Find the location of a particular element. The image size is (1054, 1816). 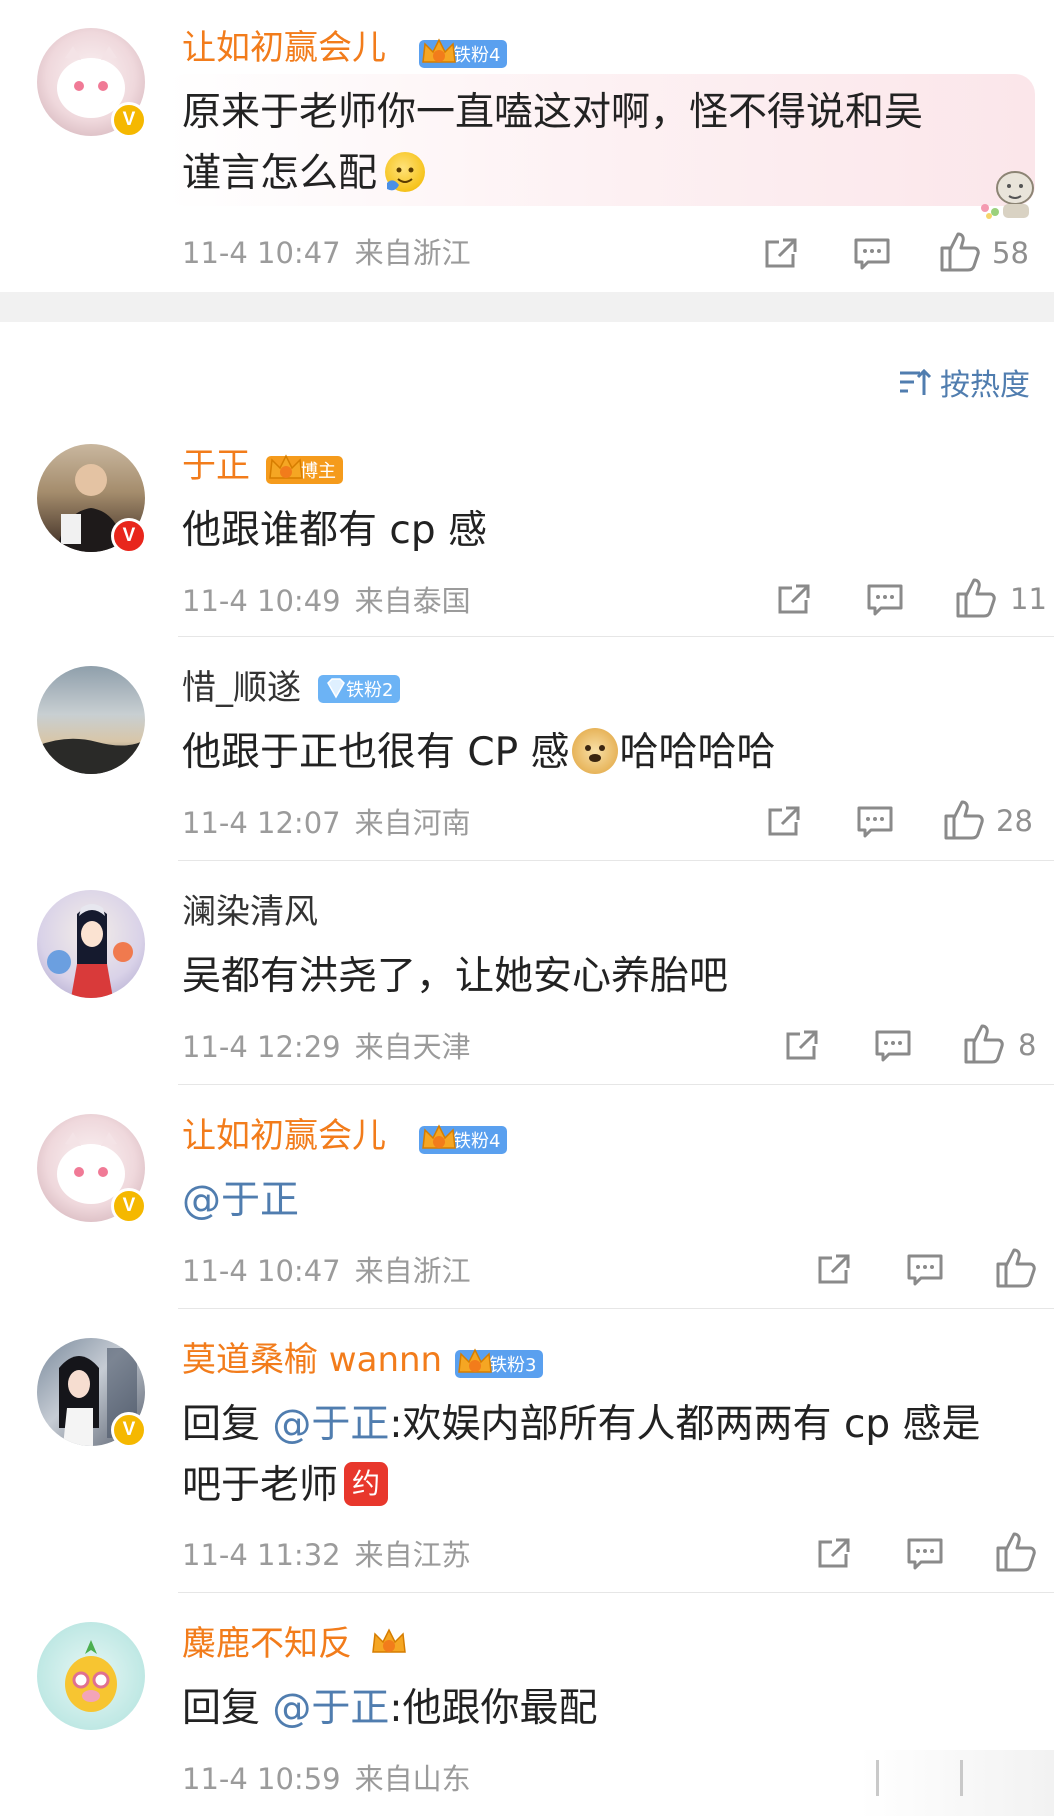

reply-text-line-2: 吧于老师约 is located at coordinates (285, 1486).